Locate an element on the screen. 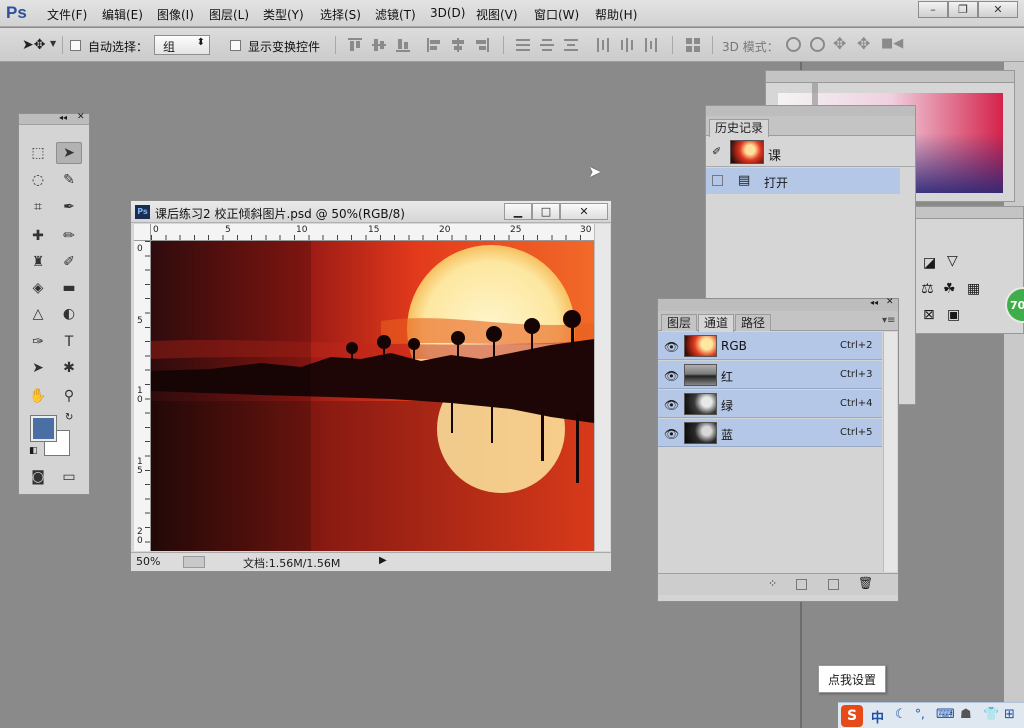 This screenshot has width=1024, height=728. auto-select-dropdown: 组 ⬍ is located at coordinates (182, 45).